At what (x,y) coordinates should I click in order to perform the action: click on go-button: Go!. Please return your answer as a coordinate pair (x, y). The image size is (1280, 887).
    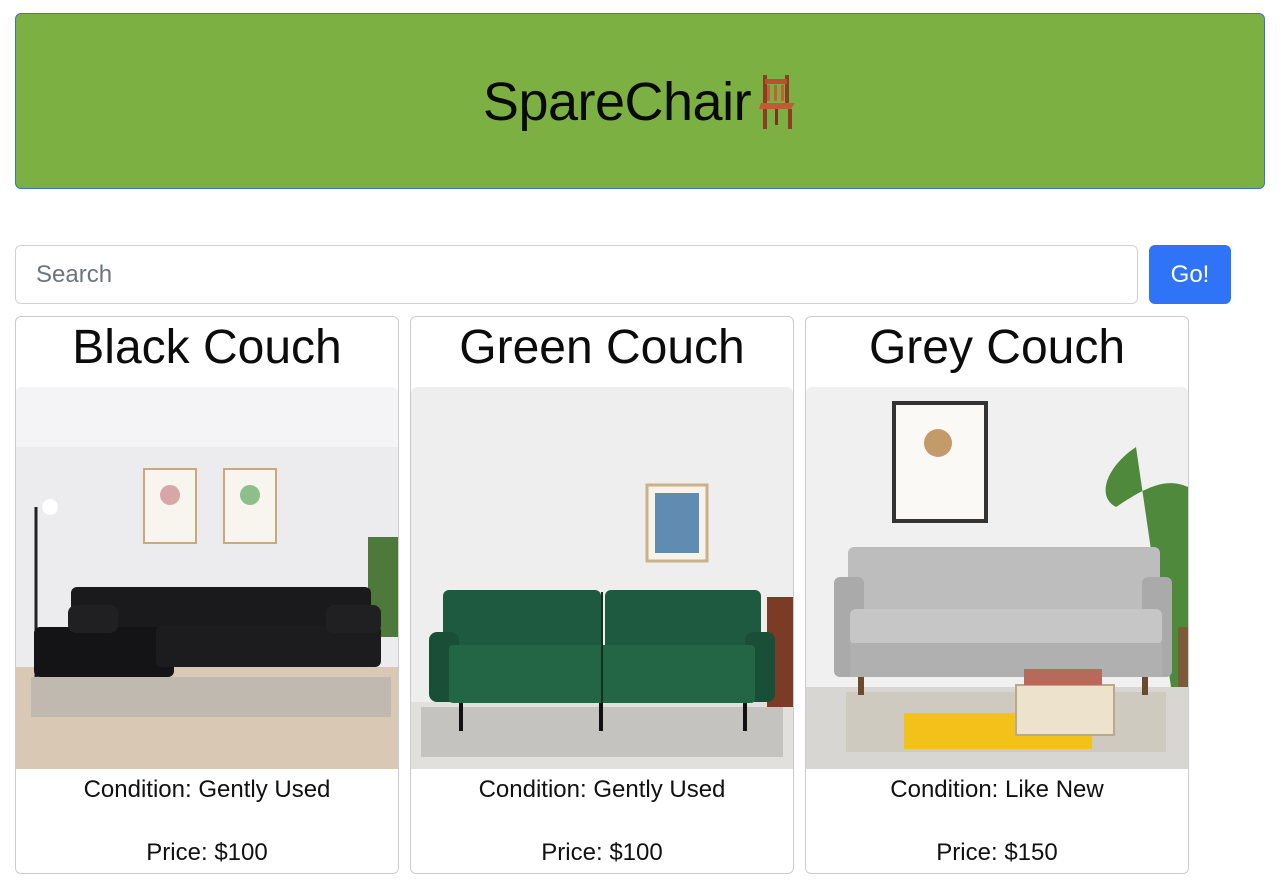
    Looking at the image, I should click on (1190, 274).